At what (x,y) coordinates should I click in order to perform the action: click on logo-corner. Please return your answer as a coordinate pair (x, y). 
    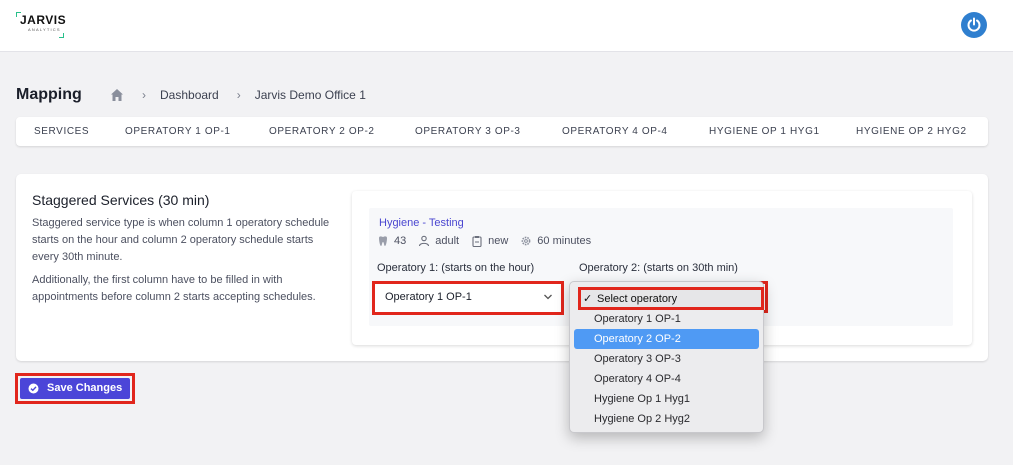
    Looking at the image, I should click on (61, 35).